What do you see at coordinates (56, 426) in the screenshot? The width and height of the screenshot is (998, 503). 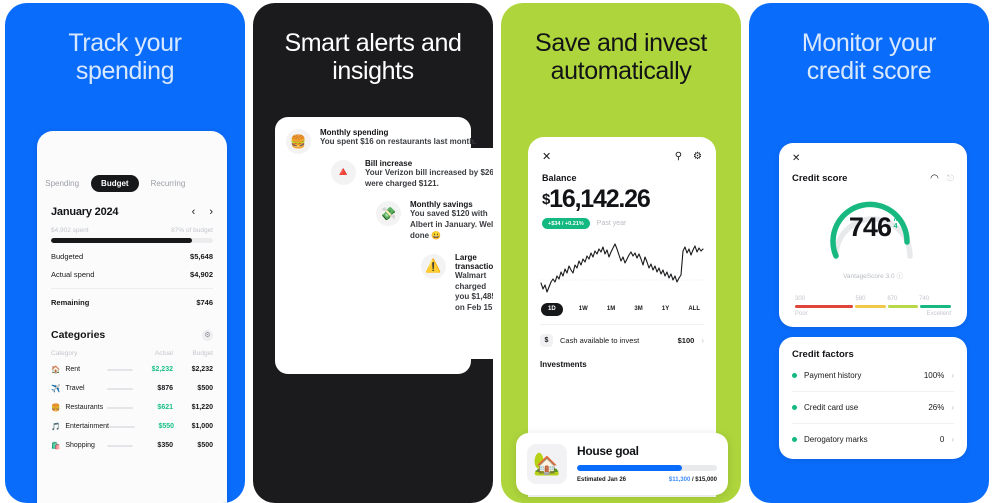 I see `category-emoji-icon: 🎵` at bounding box center [56, 426].